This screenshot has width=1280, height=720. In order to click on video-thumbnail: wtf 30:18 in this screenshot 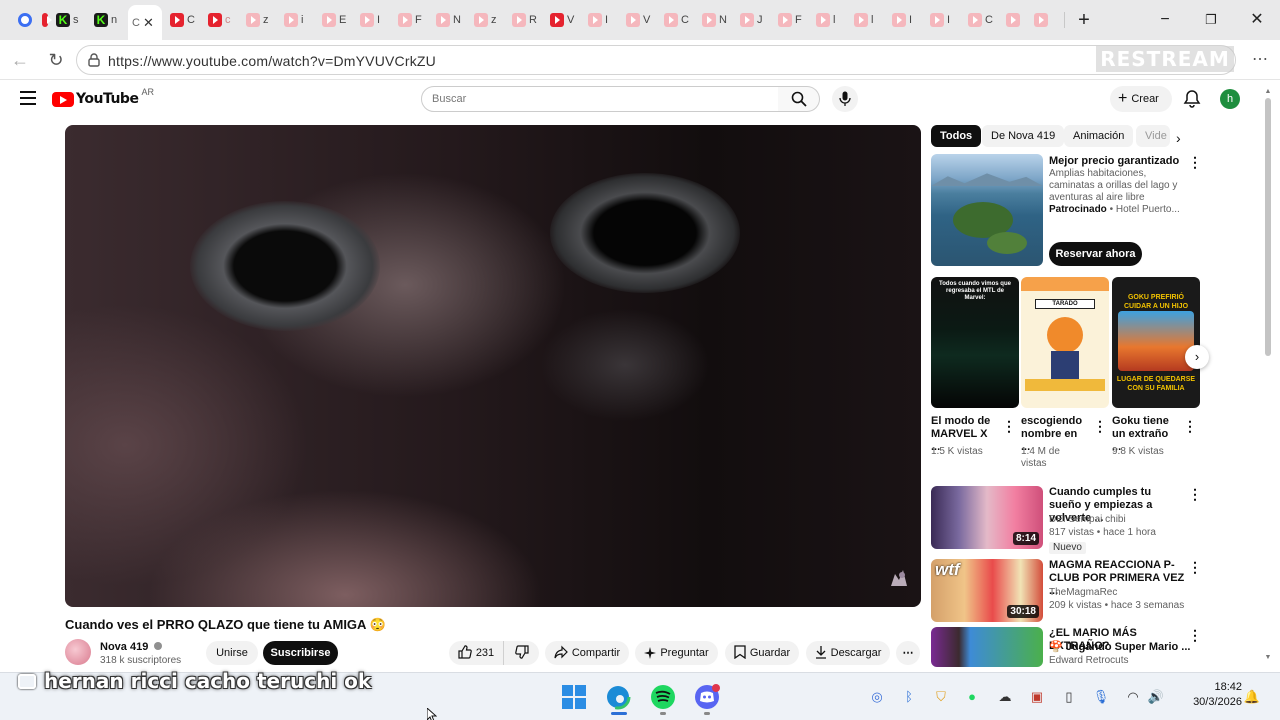, I will do `click(987, 590)`.